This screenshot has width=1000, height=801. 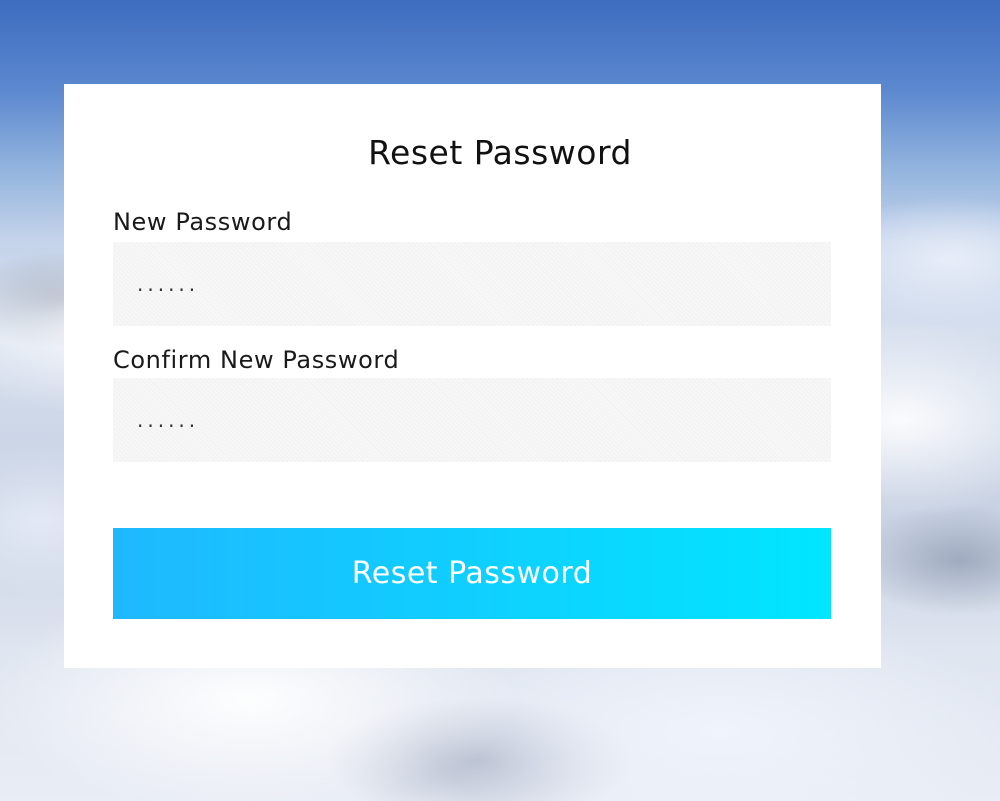 What do you see at coordinates (500, 152) in the screenshot?
I see `page-title: Reset Password` at bounding box center [500, 152].